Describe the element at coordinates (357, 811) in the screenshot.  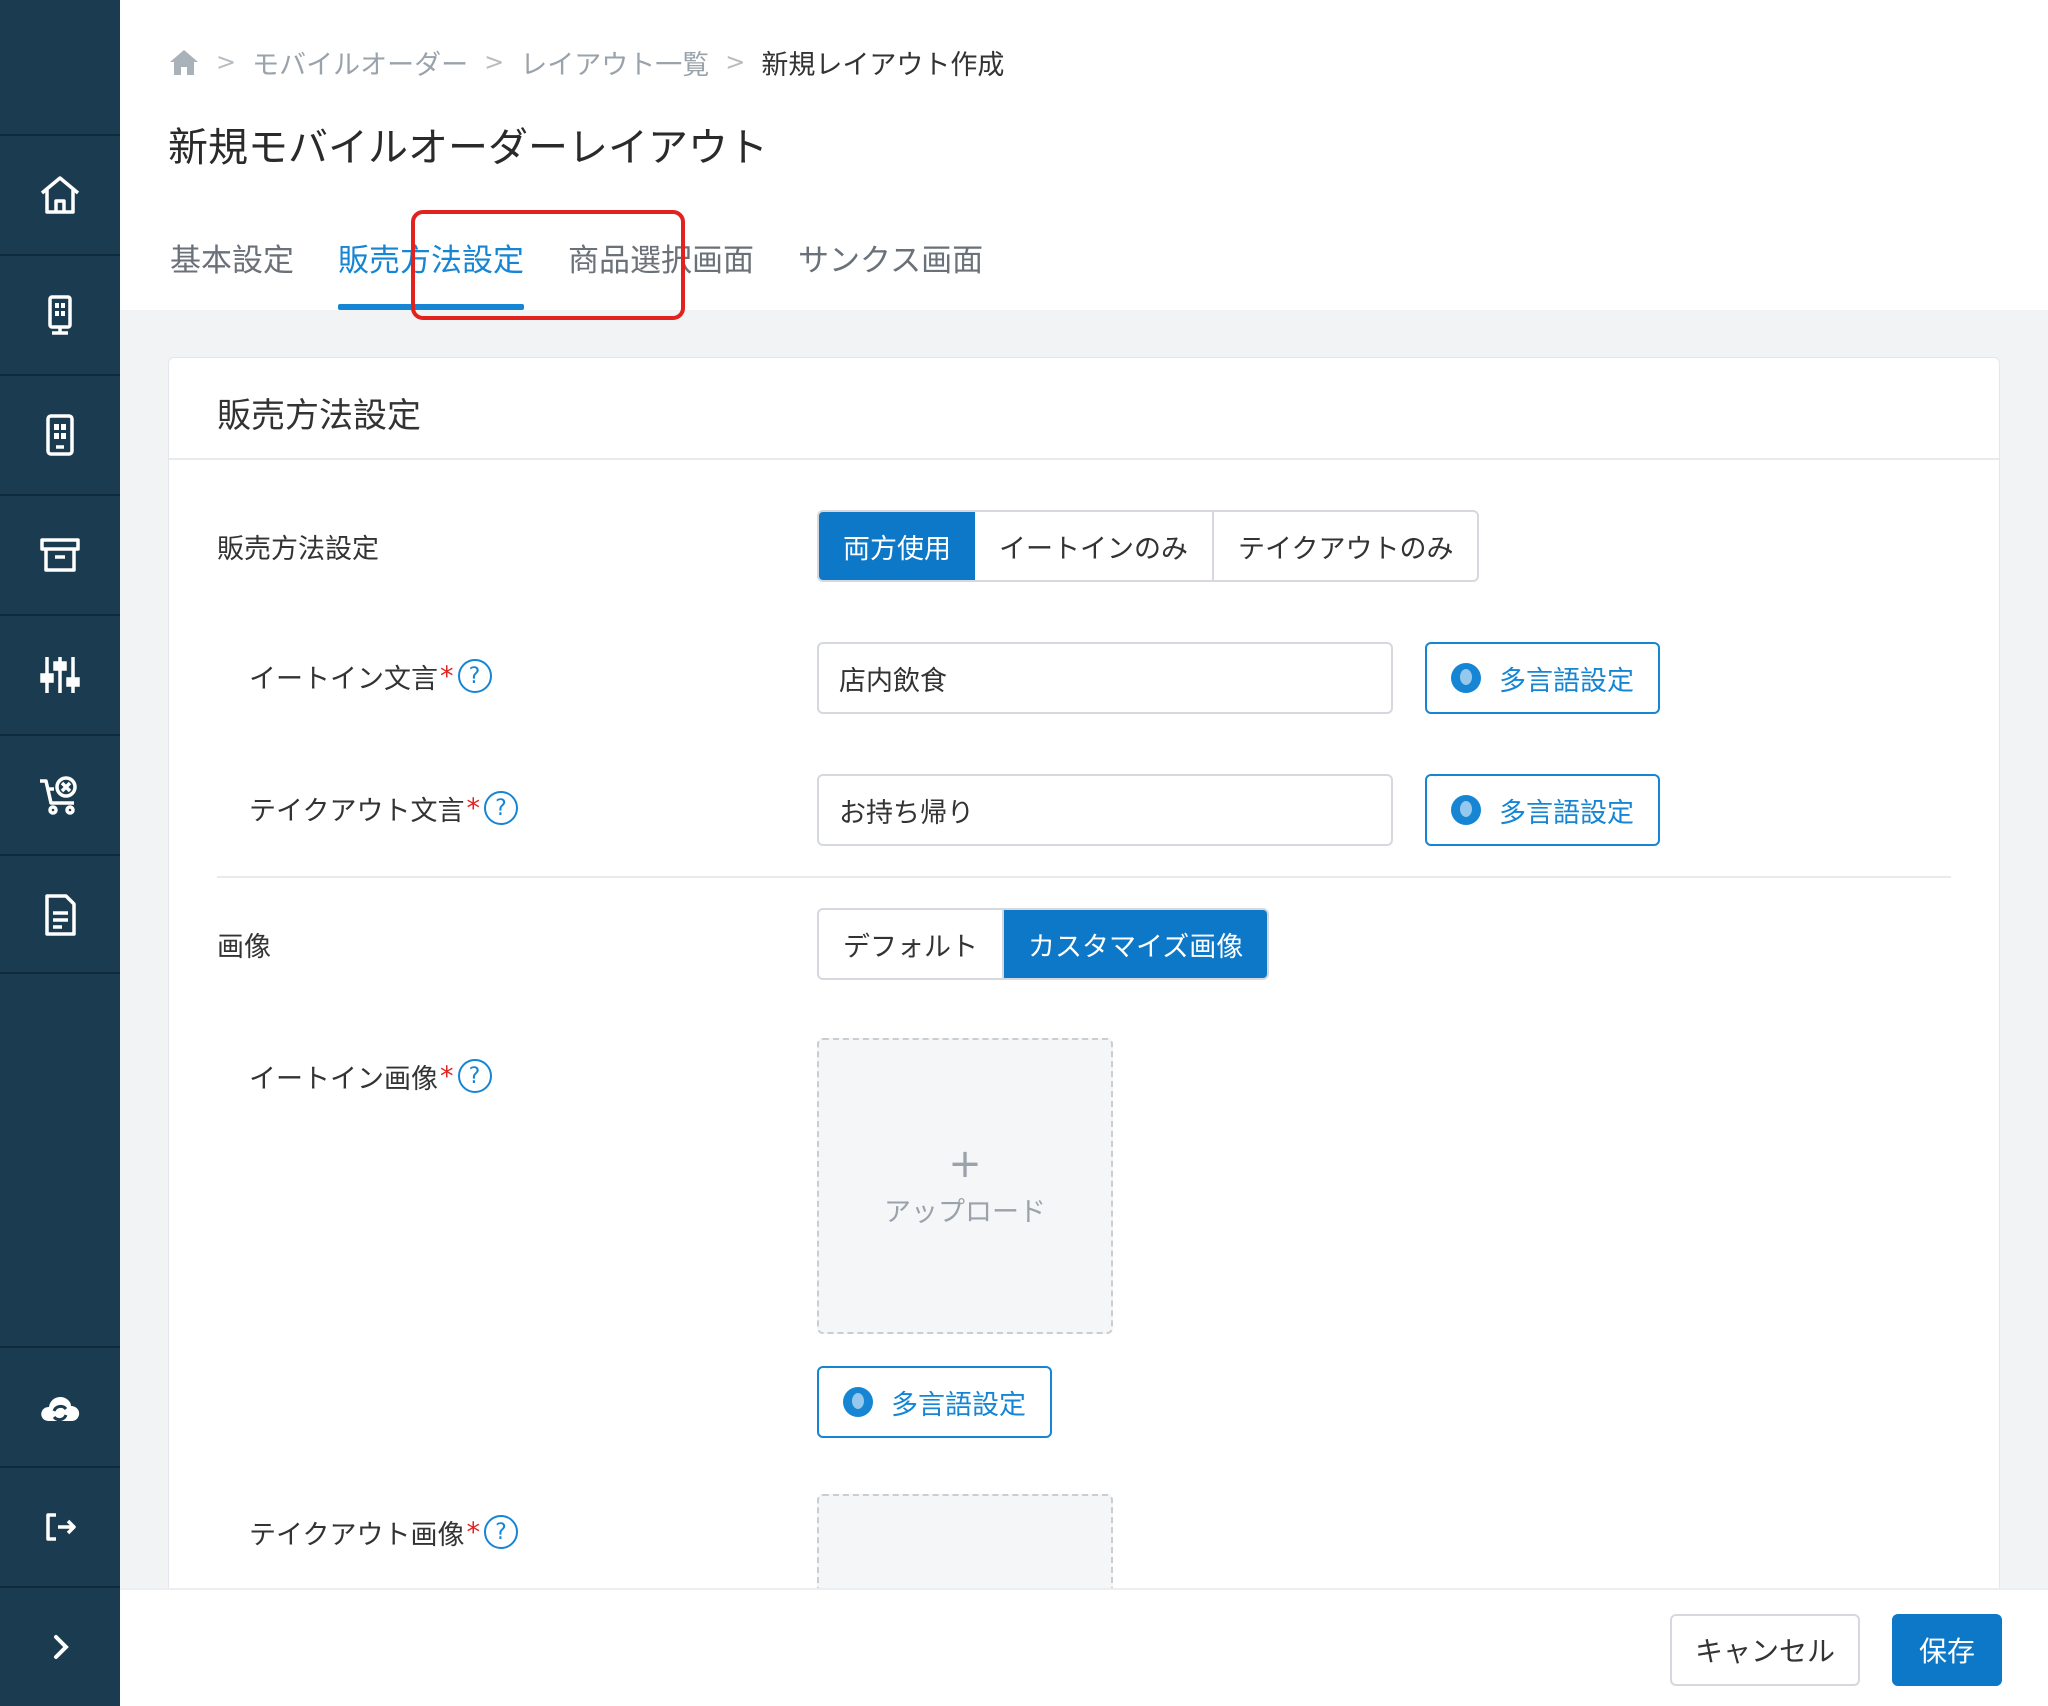
I see `takeout-text-label-text: テイクアウト文言` at that location.